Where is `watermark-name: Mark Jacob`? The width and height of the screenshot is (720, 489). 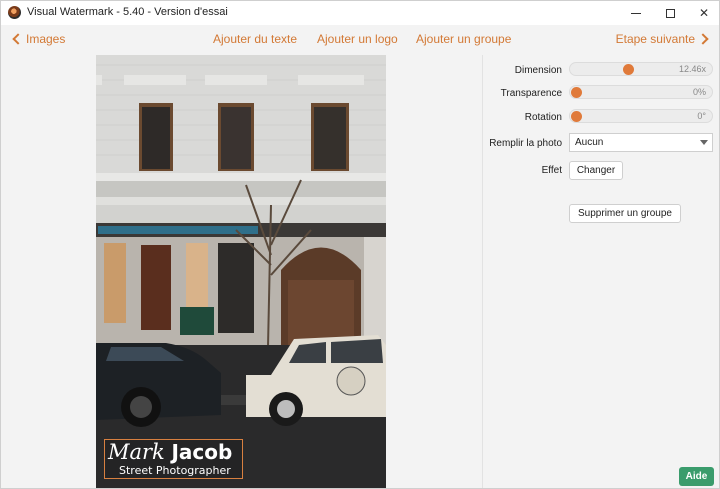 watermark-name: Mark Jacob is located at coordinates (170, 452).